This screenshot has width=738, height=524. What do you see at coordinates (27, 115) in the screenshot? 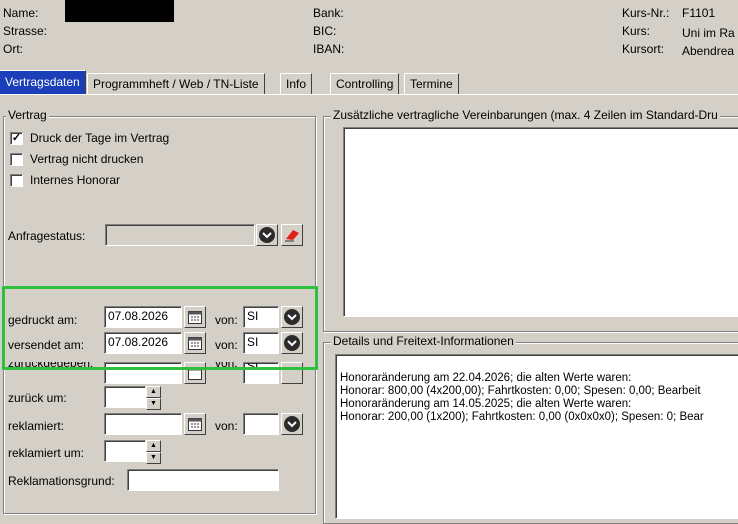
I see `vertrag-legend: Vertrag` at bounding box center [27, 115].